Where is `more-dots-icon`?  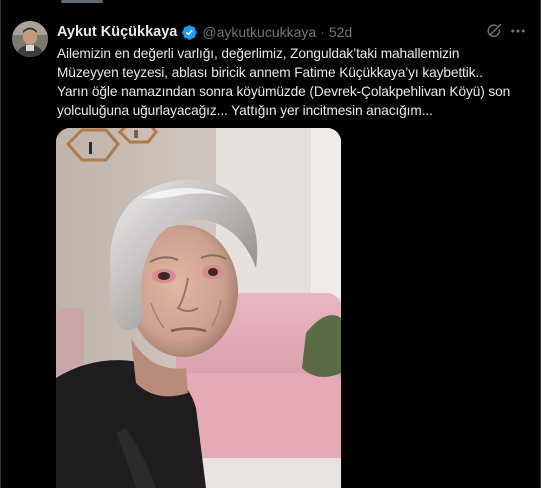 more-dots-icon is located at coordinates (518, 31).